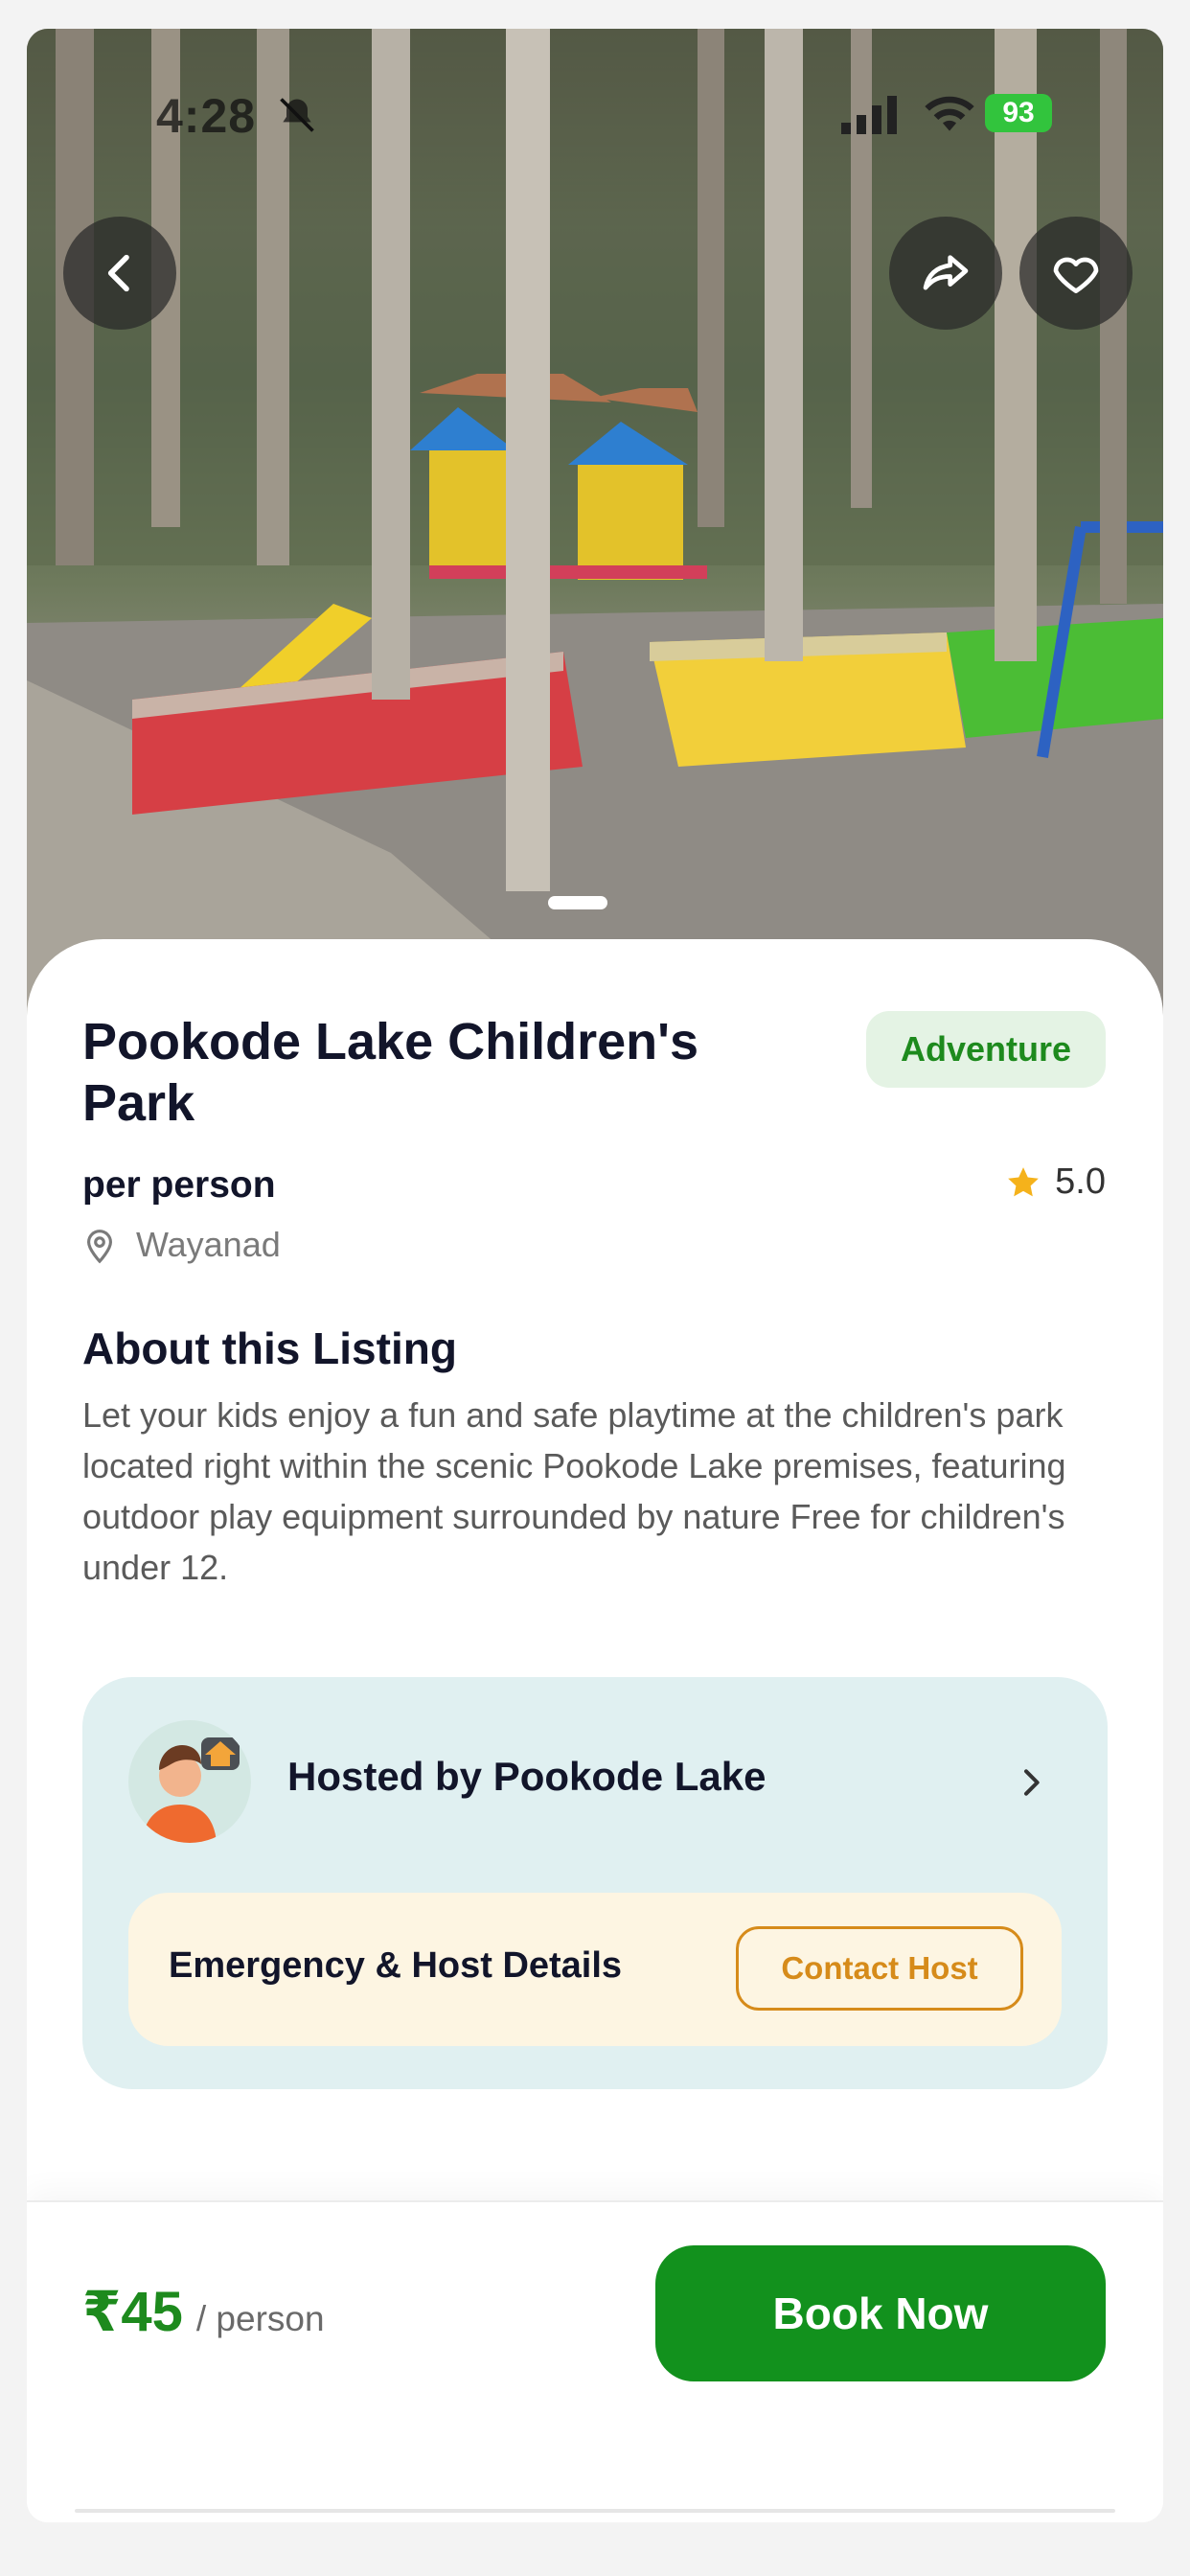 This screenshot has width=1190, height=2576. I want to click on back-button, so click(120, 273).